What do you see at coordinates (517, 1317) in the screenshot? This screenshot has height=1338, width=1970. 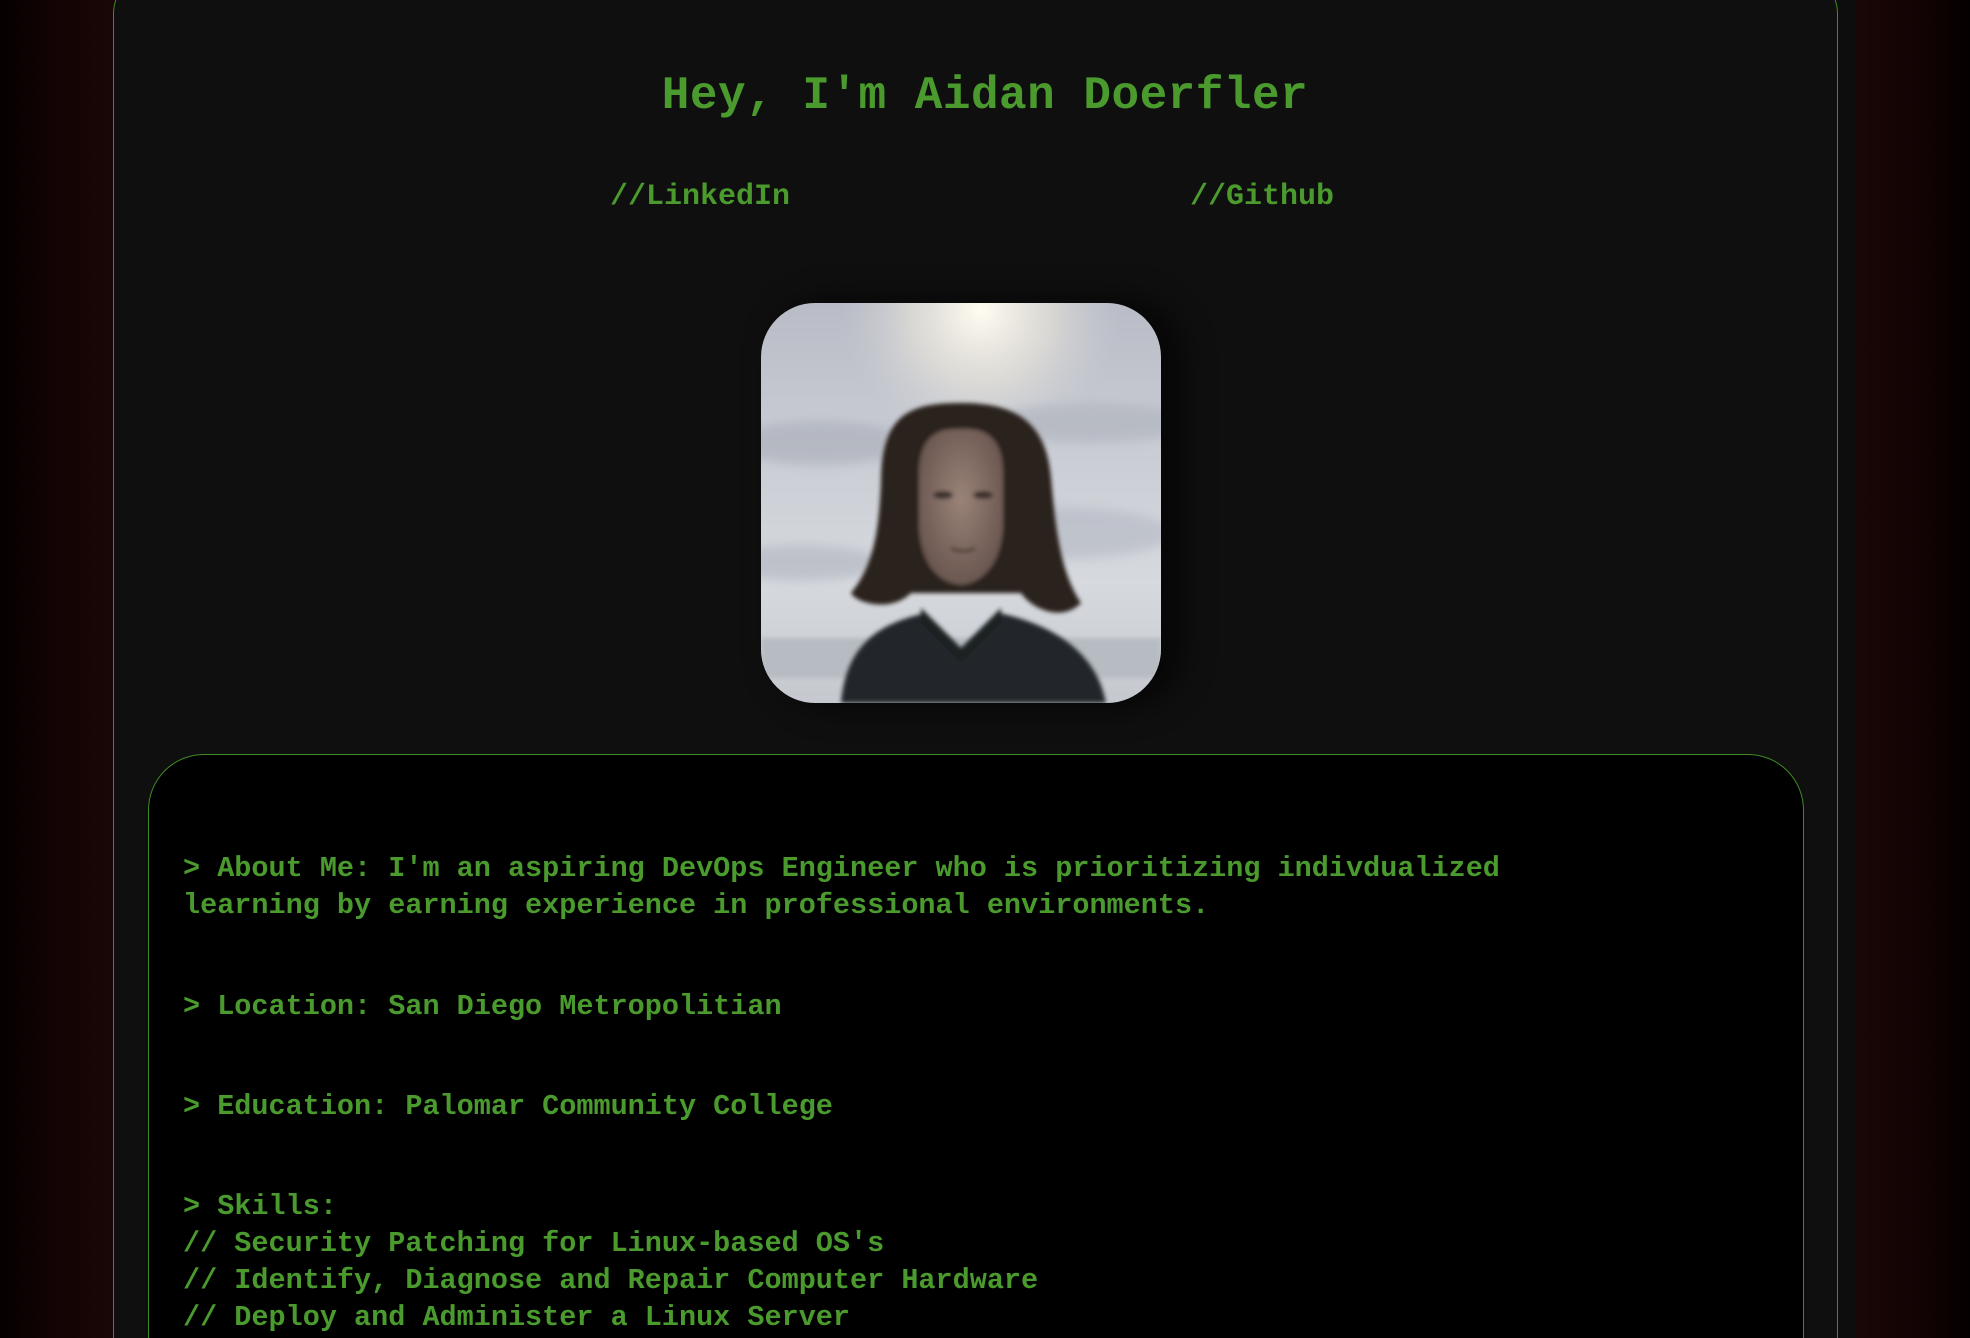 I see `skill-item: // Deploy and Administer a Linux Server` at bounding box center [517, 1317].